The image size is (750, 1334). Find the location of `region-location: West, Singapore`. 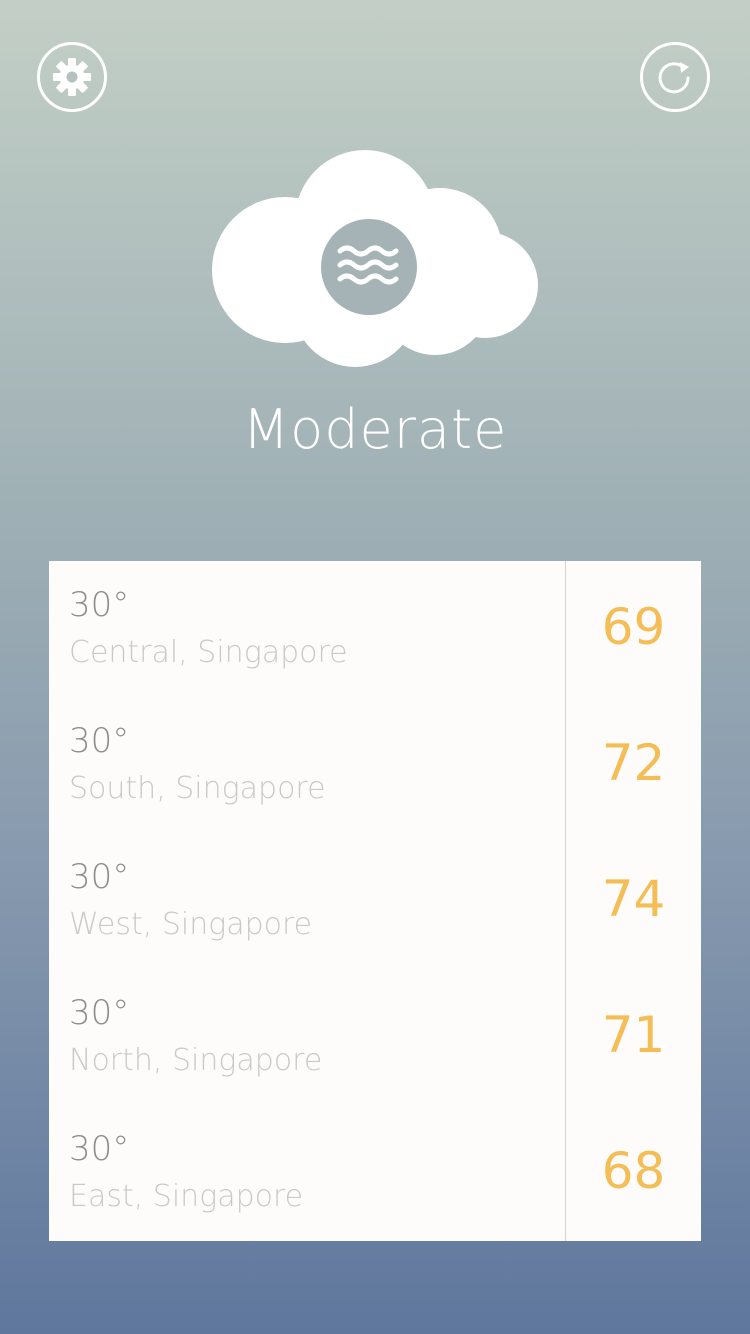

region-location: West, Singapore is located at coordinates (191, 924).